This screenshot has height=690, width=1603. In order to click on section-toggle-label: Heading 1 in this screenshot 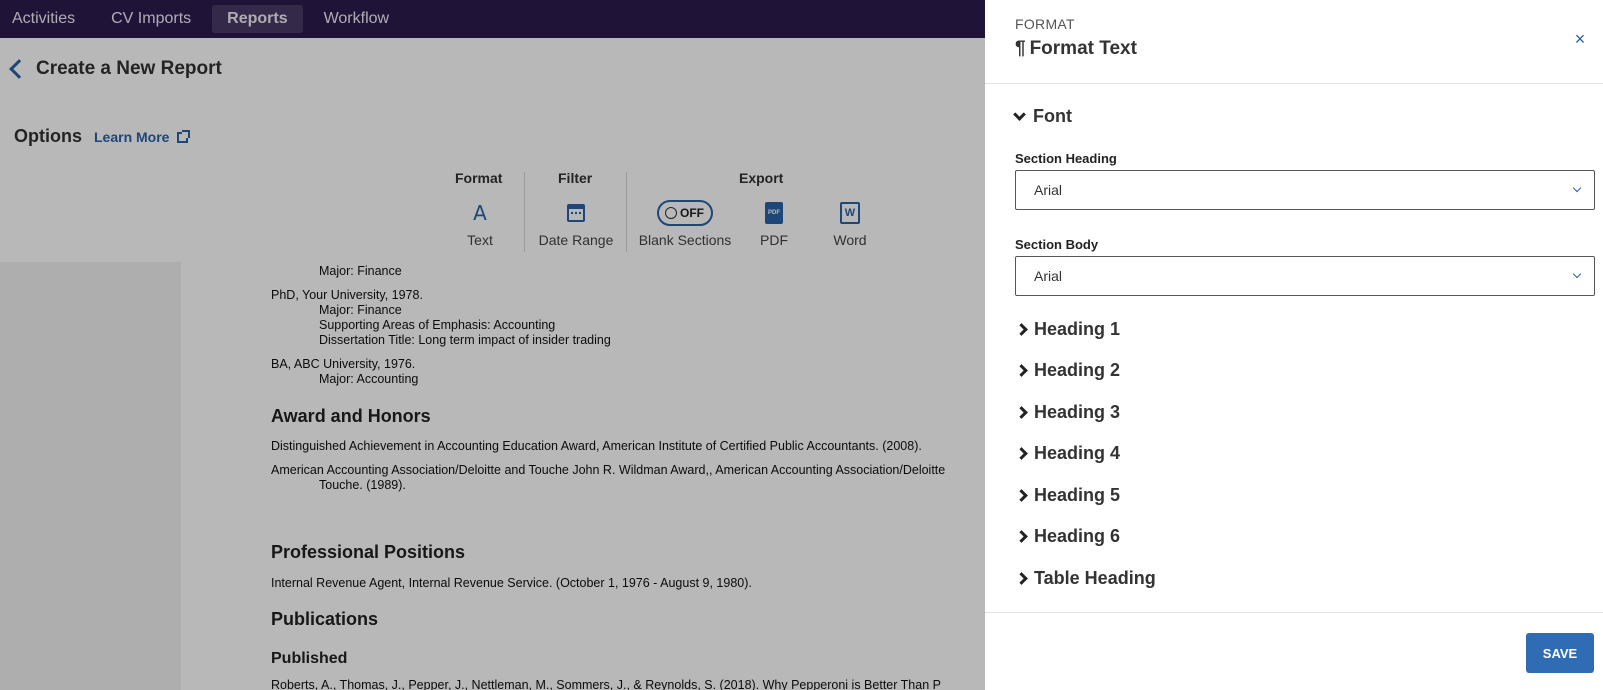, I will do `click(1077, 329)`.